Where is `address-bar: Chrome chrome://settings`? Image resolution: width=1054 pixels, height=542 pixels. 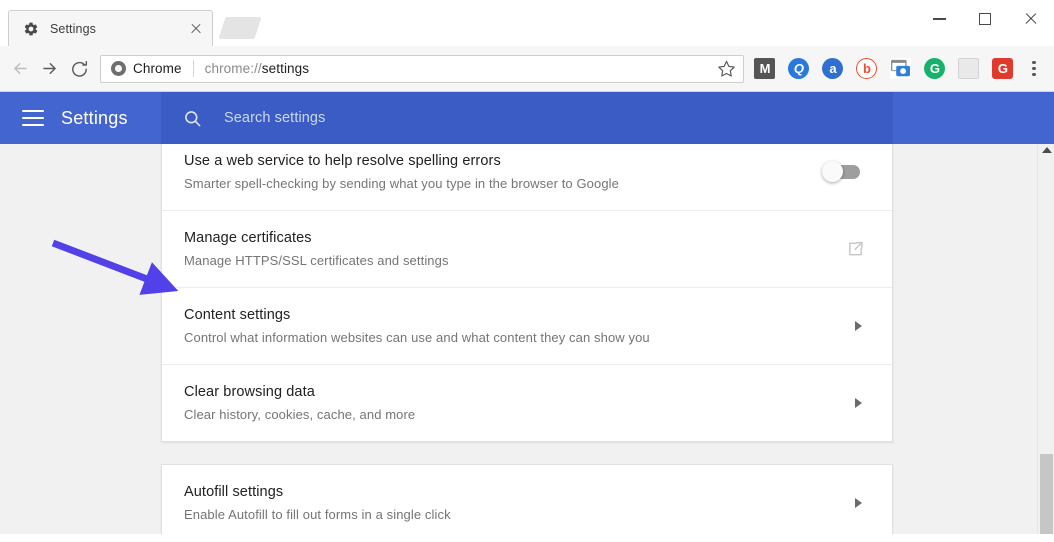
address-bar: Chrome chrome://settings is located at coordinates (421, 68).